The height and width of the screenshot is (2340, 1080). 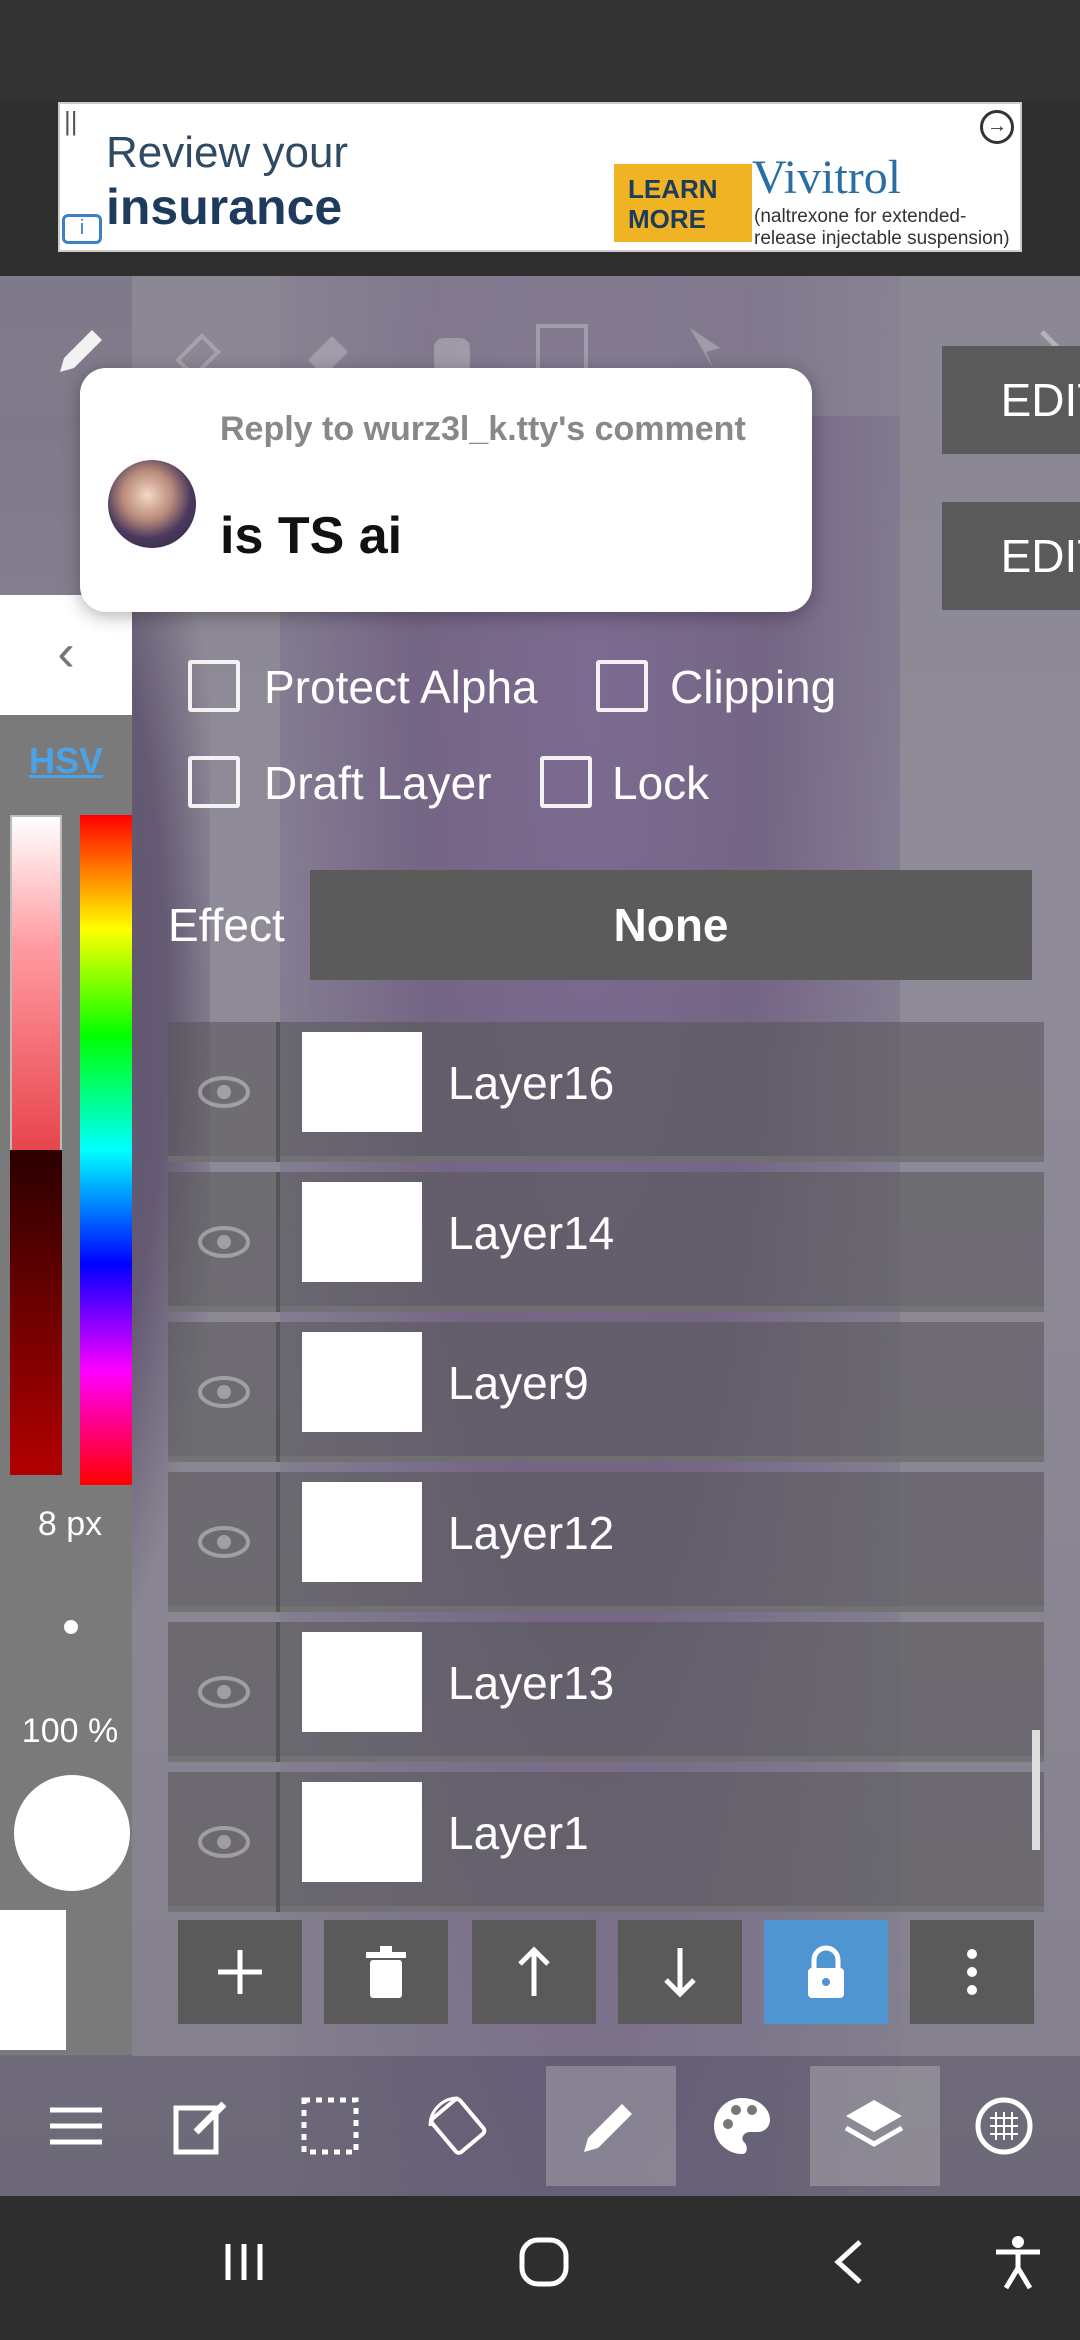 I want to click on plus-icon, so click(x=240, y=1972).